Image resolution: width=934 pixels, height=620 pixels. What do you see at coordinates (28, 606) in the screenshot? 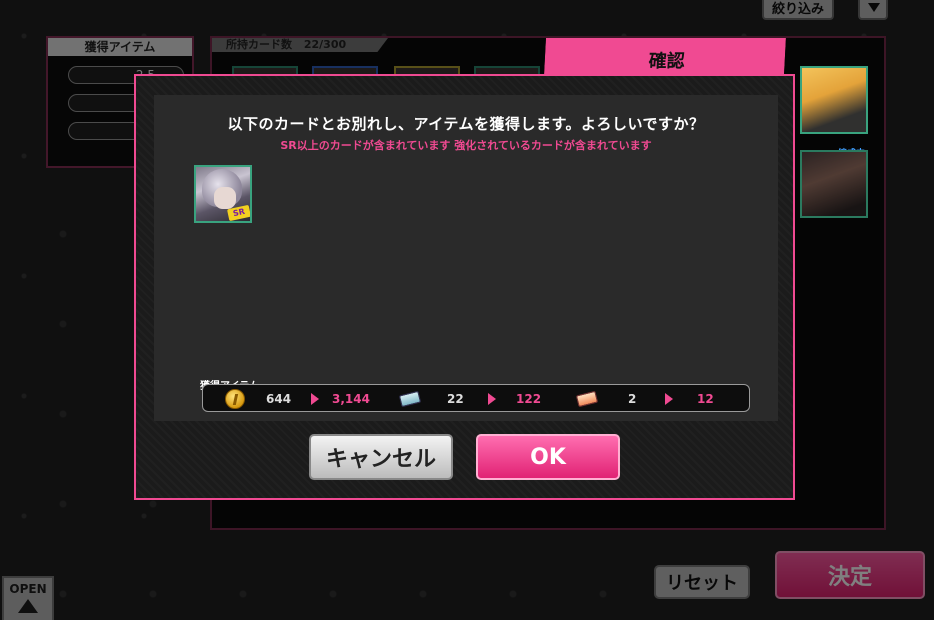
I see `triangle-up-icon` at bounding box center [28, 606].